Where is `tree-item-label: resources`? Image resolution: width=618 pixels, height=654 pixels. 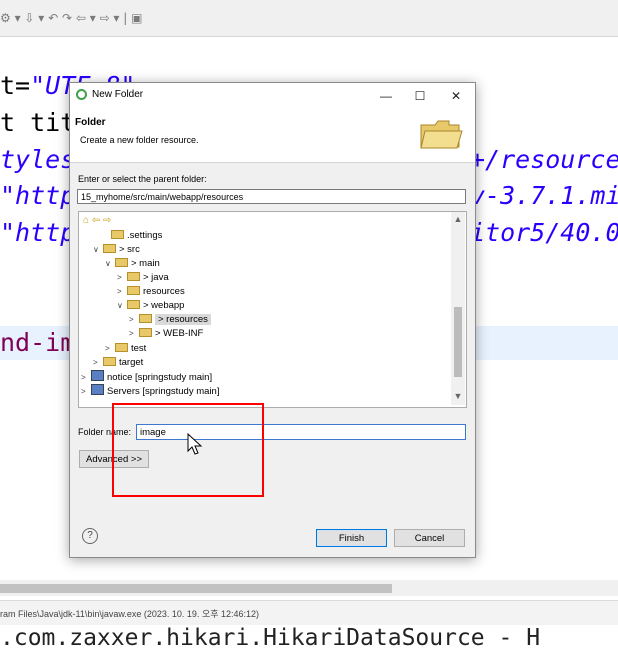
tree-item-label: resources is located at coordinates (164, 291).